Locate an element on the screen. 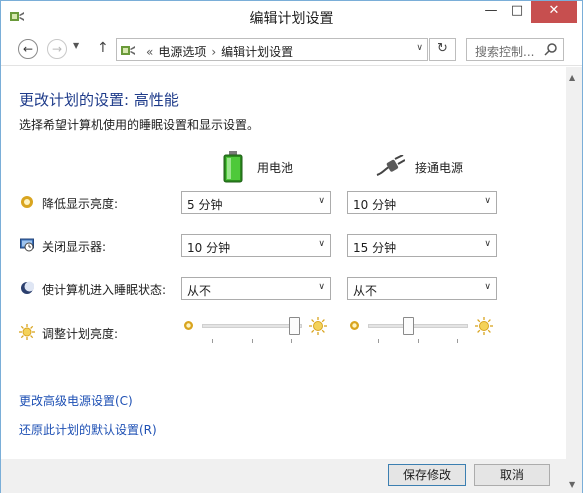 The width and height of the screenshot is (583, 493). monitor-off-icon is located at coordinates (27, 245).